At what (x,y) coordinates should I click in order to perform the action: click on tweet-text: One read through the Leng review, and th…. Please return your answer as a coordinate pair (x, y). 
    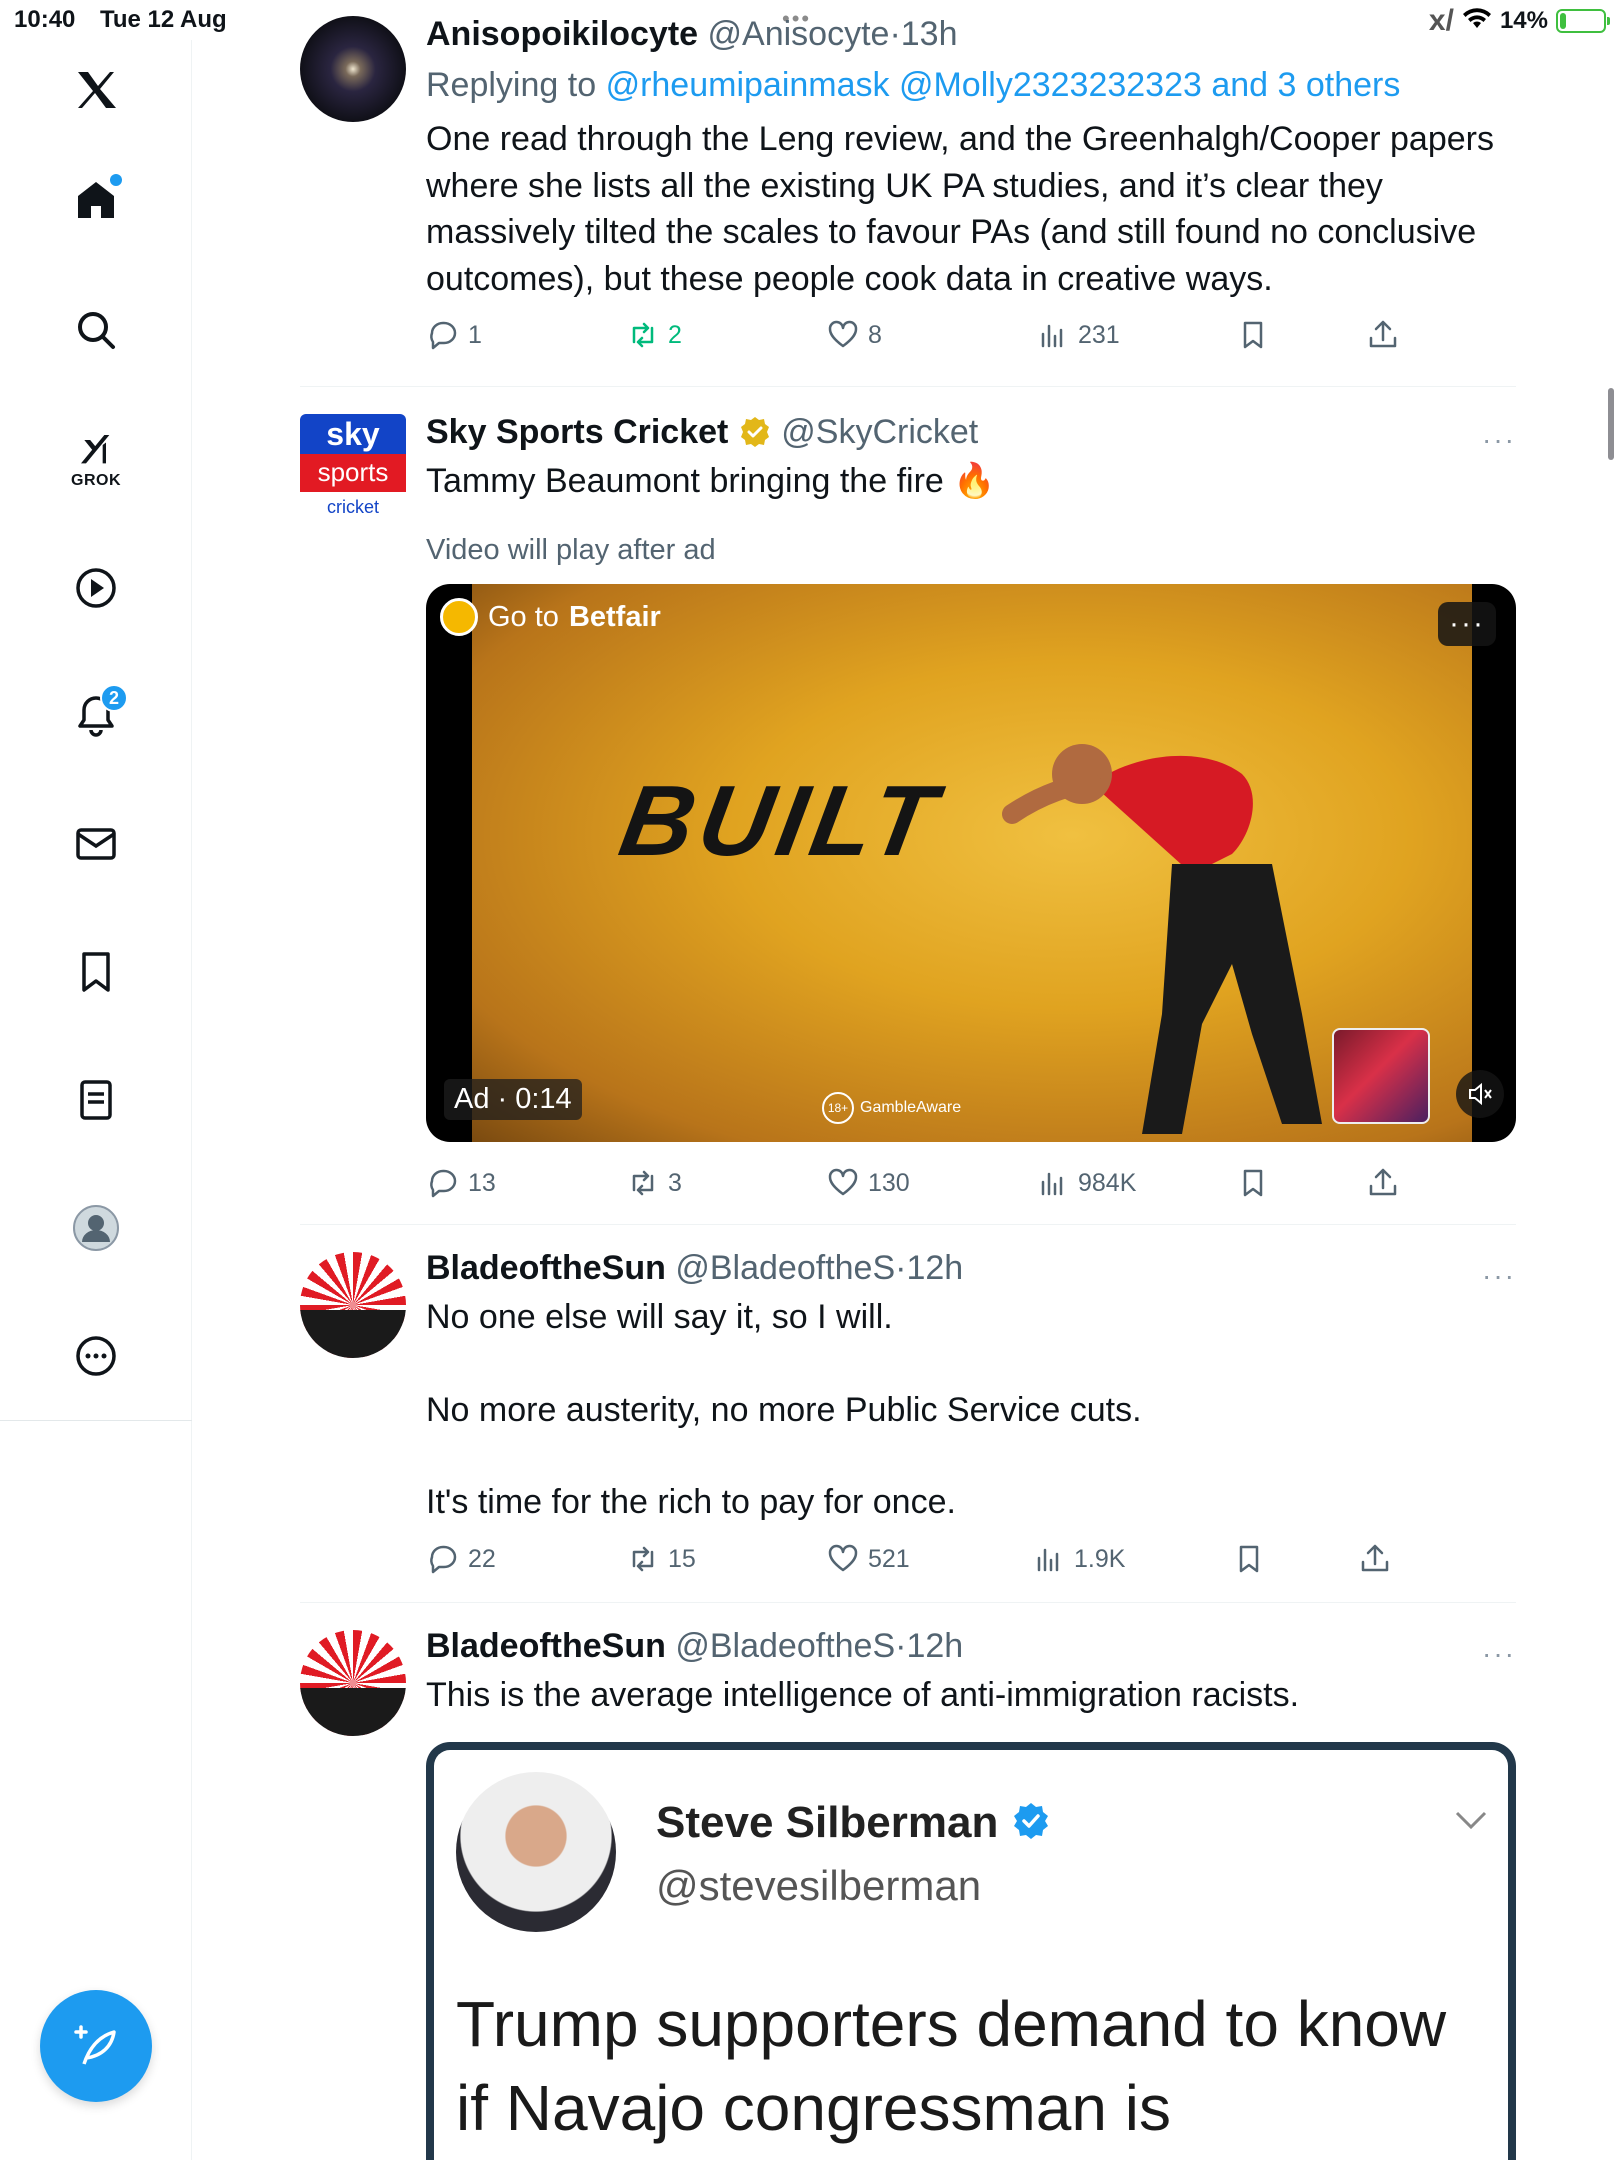
    Looking at the image, I should click on (960, 209).